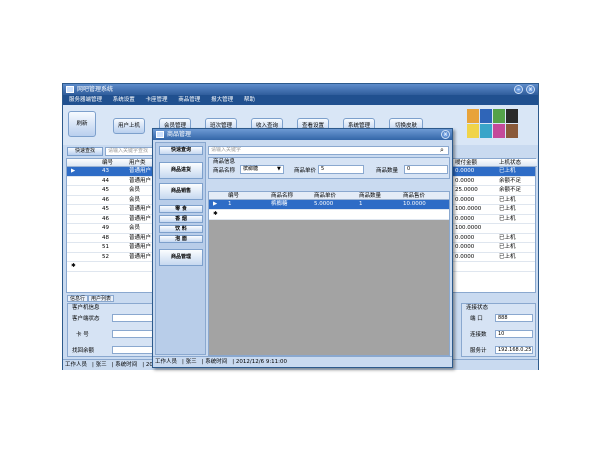 The image size is (600, 450). I want to click on swatch-orange, so click(473, 116).